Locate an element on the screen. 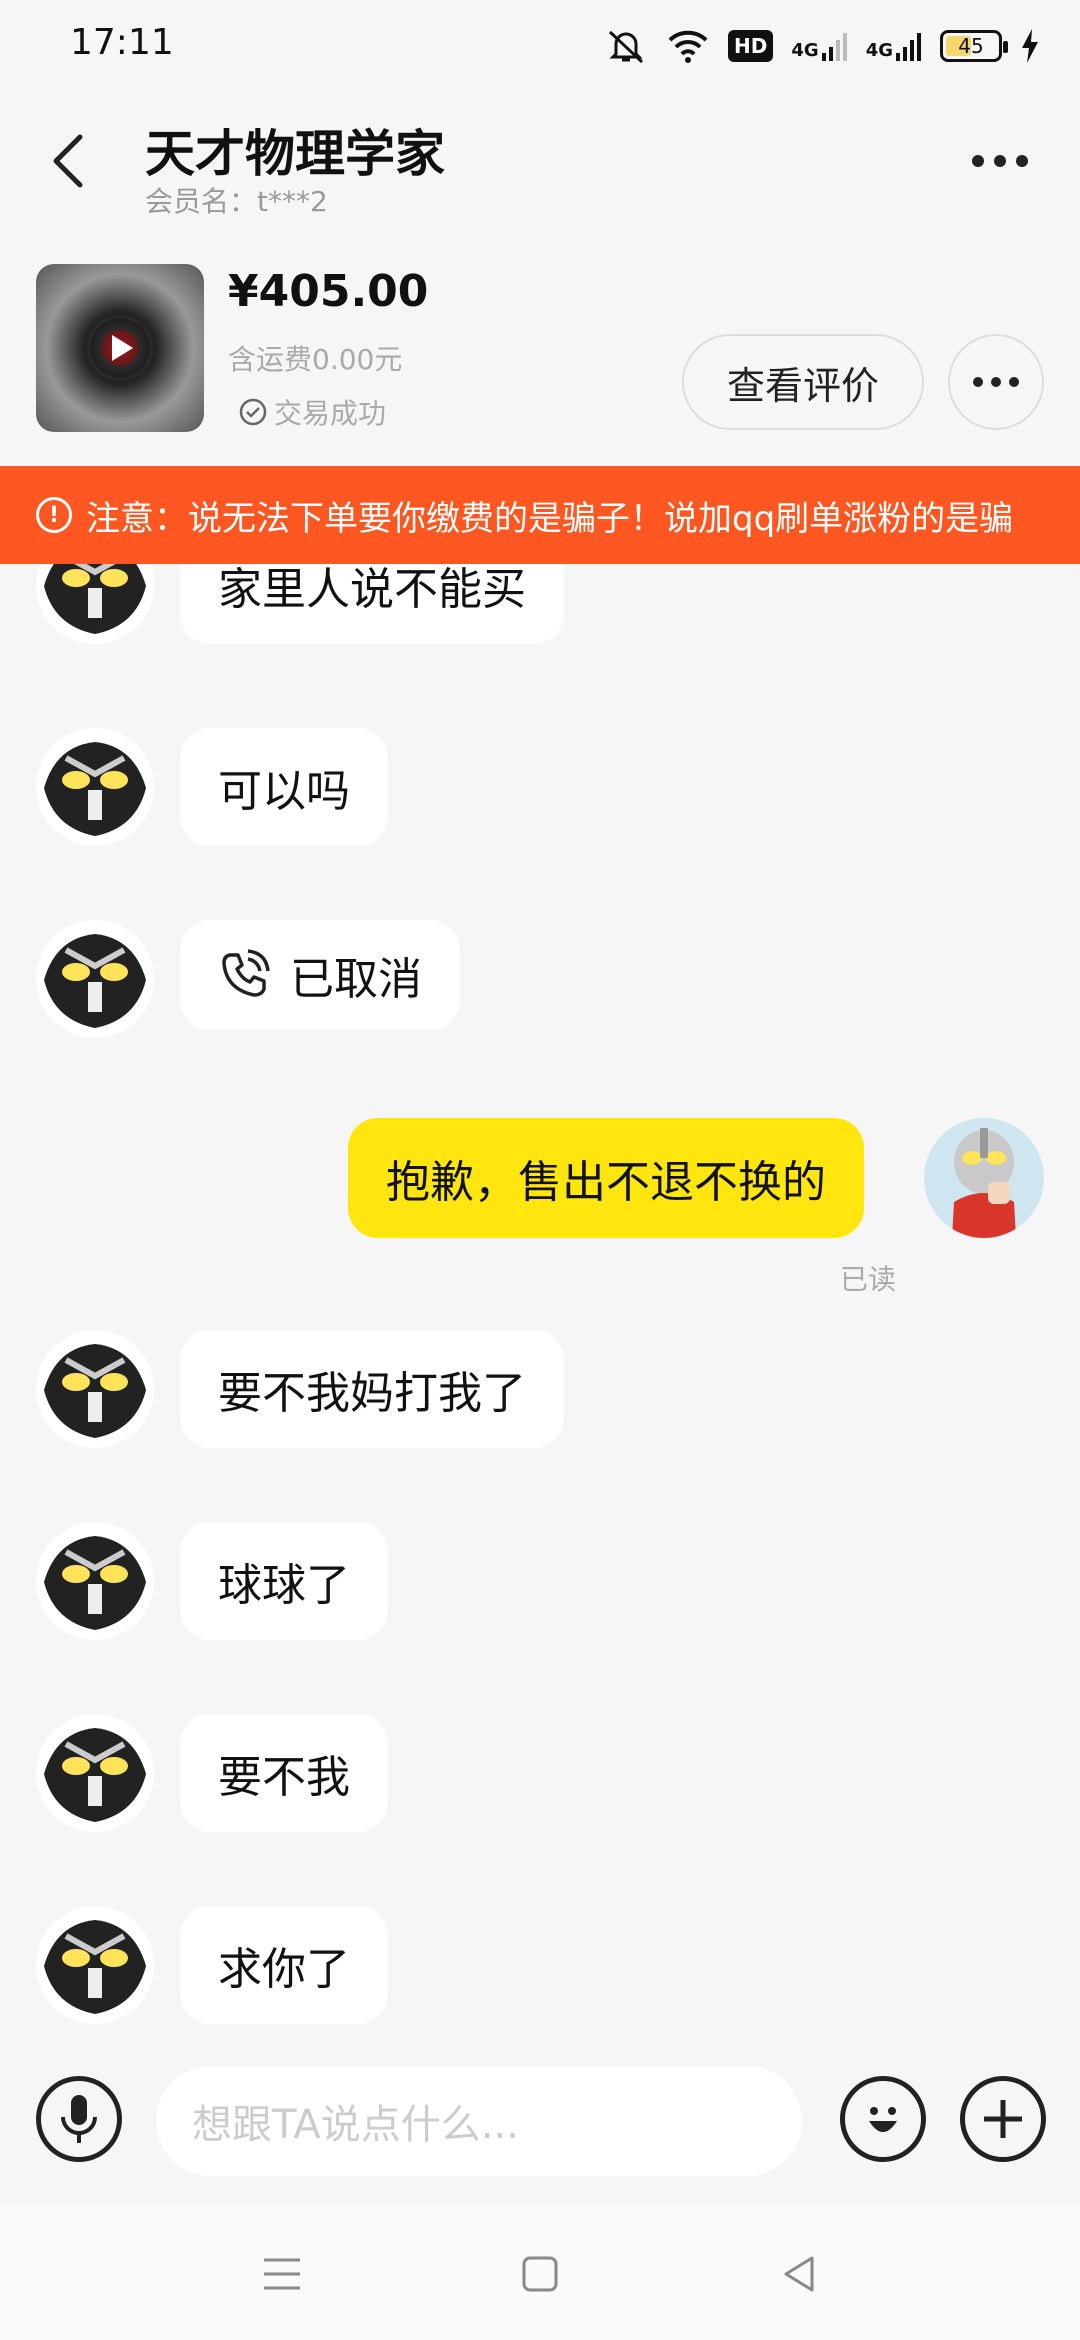  voice-input-button is located at coordinates (79, 2119).